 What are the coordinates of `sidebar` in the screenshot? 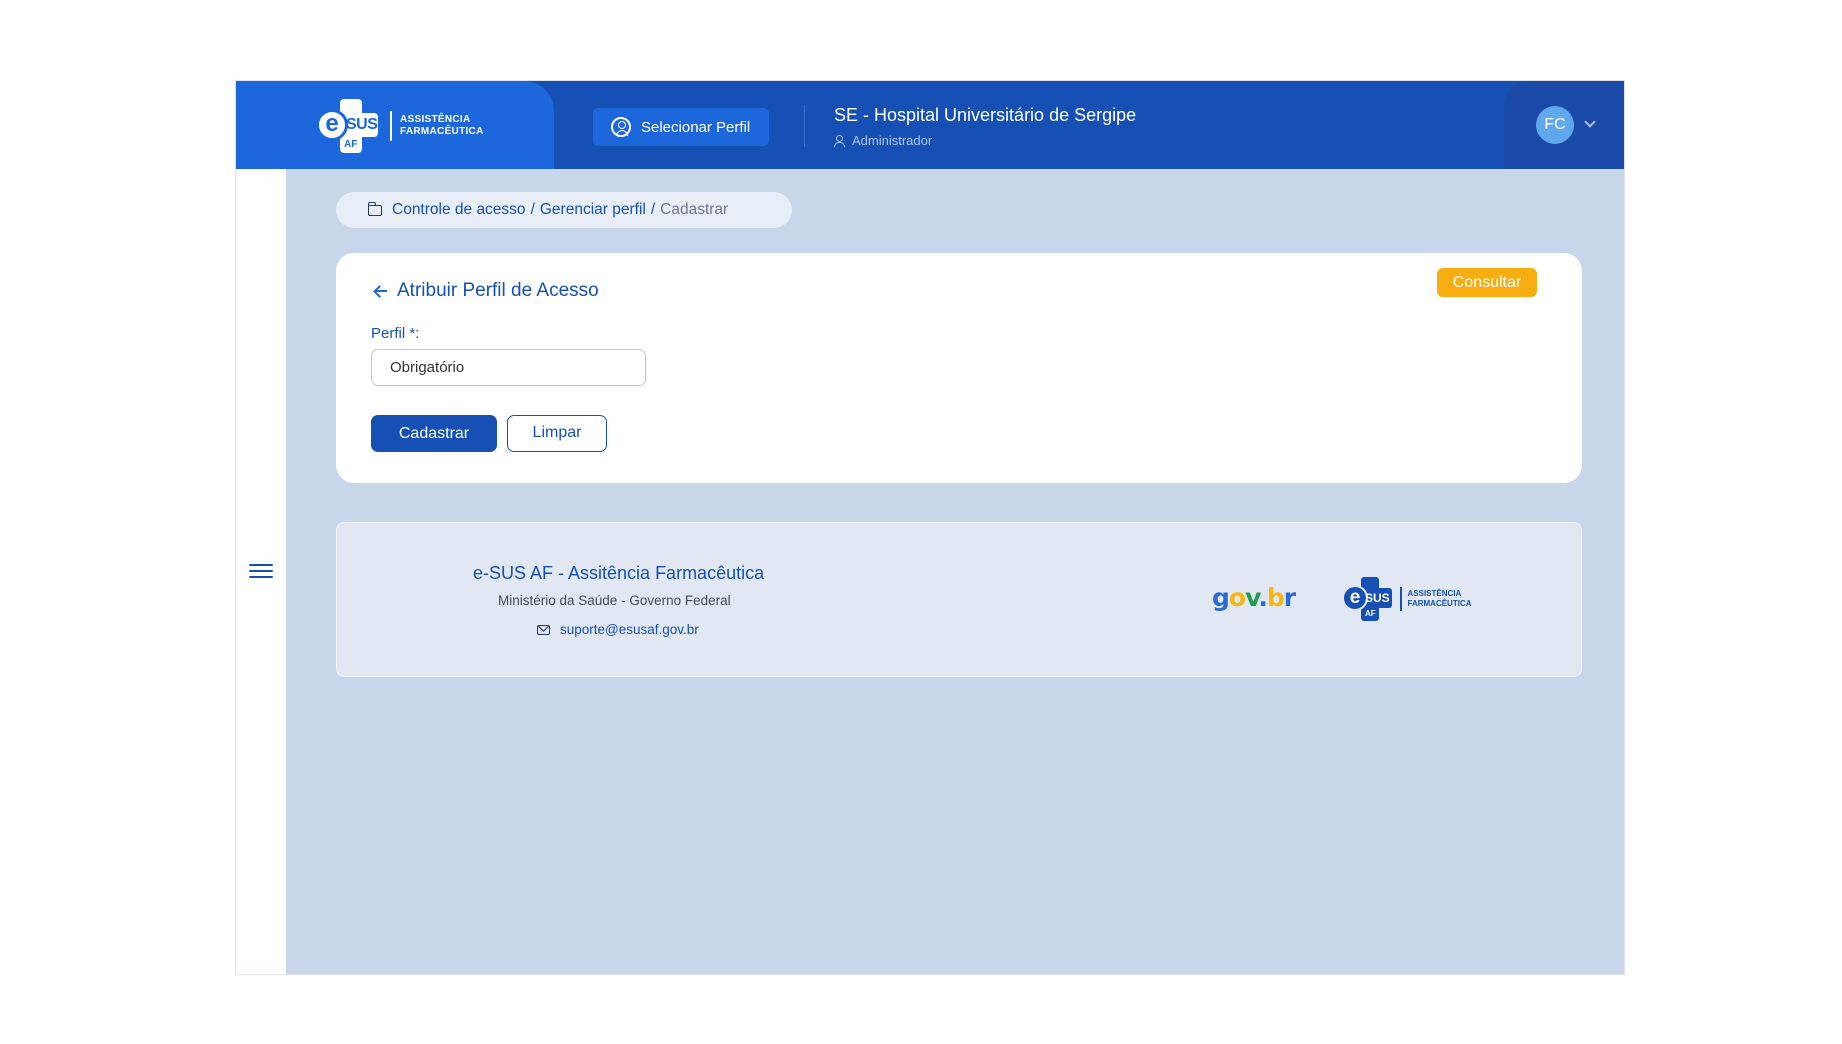 It's located at (261, 571).